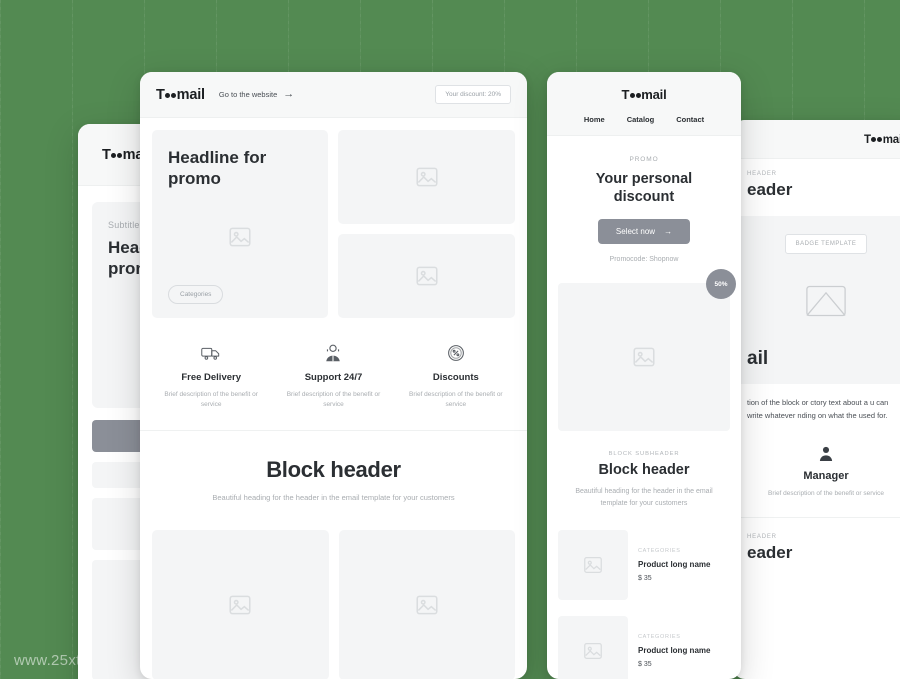  I want to click on mobile-hero-image-wrap: 50%, so click(647, 350).